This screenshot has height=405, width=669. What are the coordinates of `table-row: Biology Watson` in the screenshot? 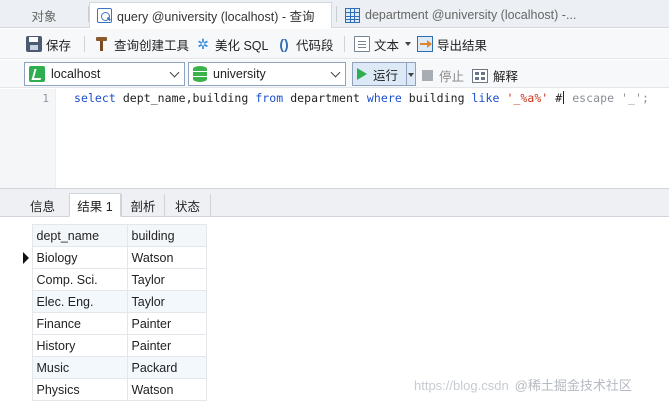 It's located at (113, 257).